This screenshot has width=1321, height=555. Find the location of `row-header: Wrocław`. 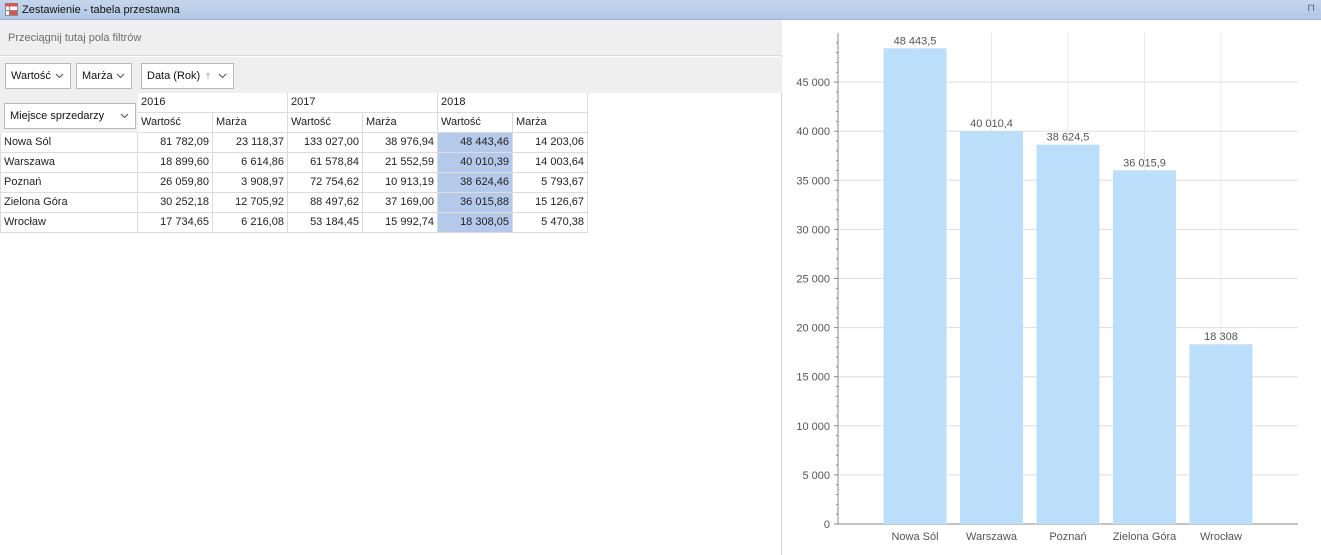

row-header: Wrocław is located at coordinates (69, 223).